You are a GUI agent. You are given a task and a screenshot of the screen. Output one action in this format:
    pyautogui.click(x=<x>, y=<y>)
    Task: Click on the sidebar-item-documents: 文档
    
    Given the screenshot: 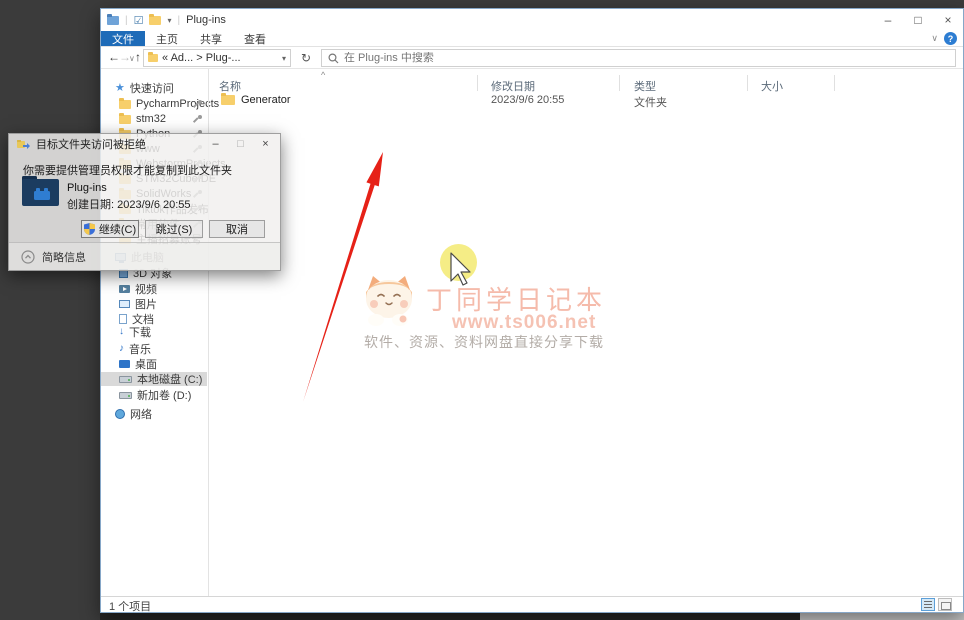 What is the action you would take?
    pyautogui.click(x=154, y=319)
    